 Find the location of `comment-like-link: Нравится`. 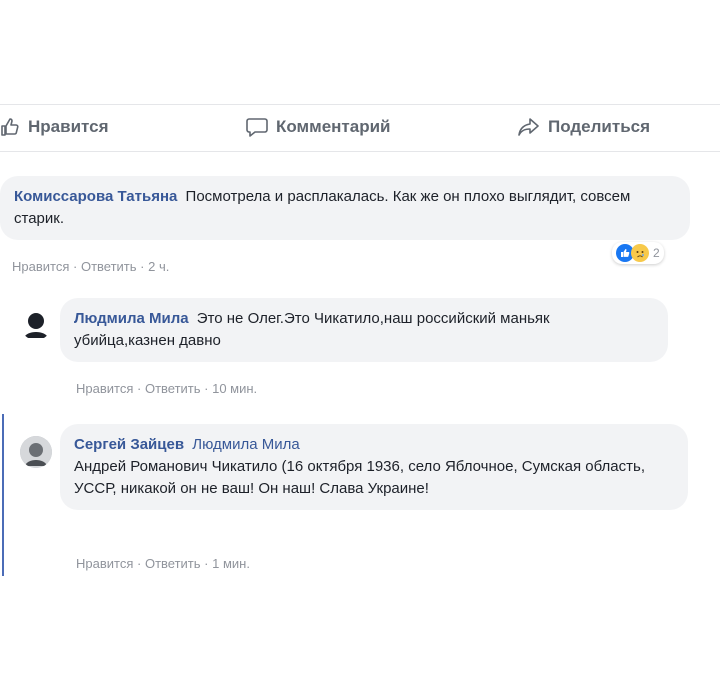

comment-like-link: Нравится is located at coordinates (40, 266).